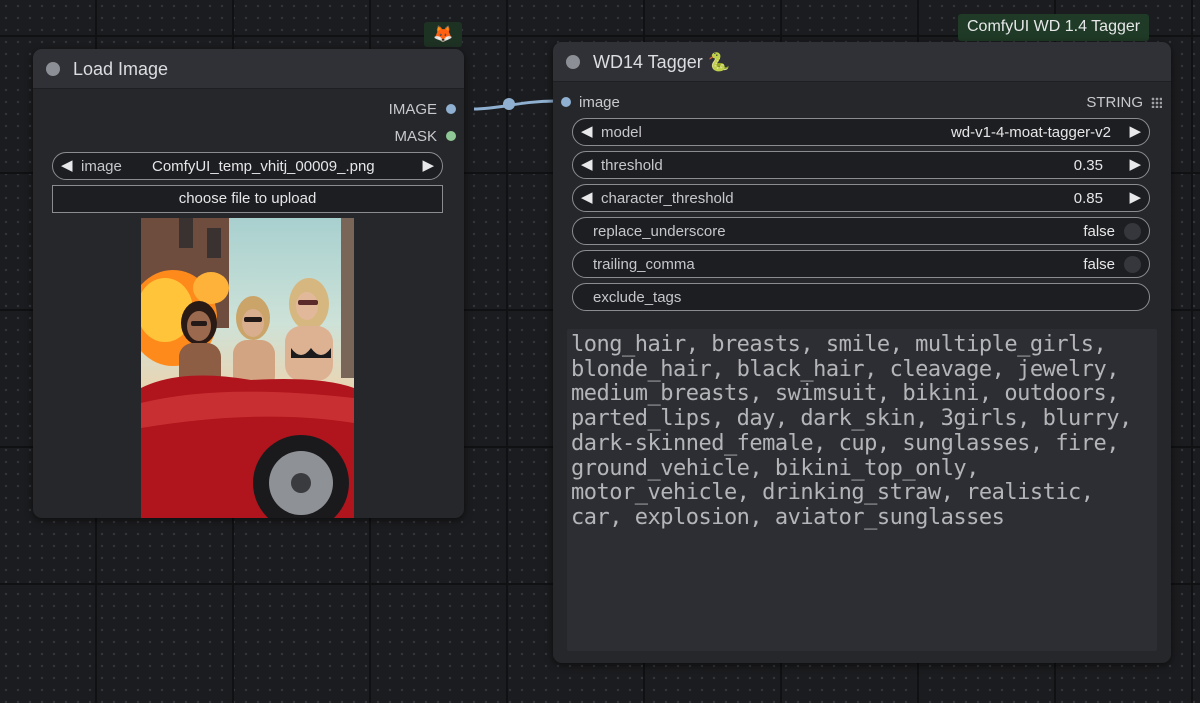 The image size is (1200, 703). What do you see at coordinates (861, 264) in the screenshot?
I see `trailing-comma-toggle: trailing_comma false` at bounding box center [861, 264].